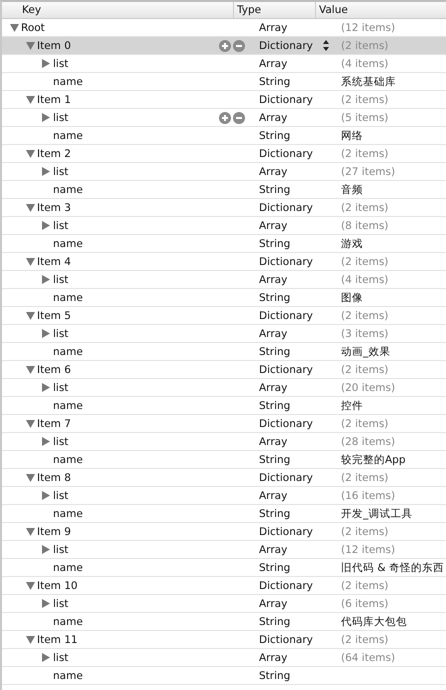  I want to click on table-row: name String 动画_效果, so click(224, 352).